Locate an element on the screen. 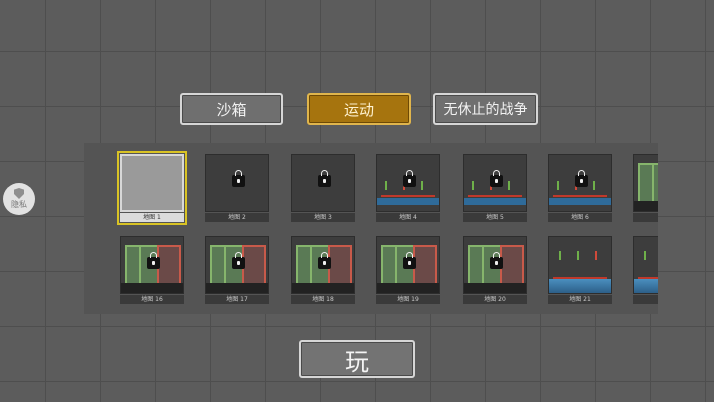  level-label: 地图 20 is located at coordinates (495, 299).